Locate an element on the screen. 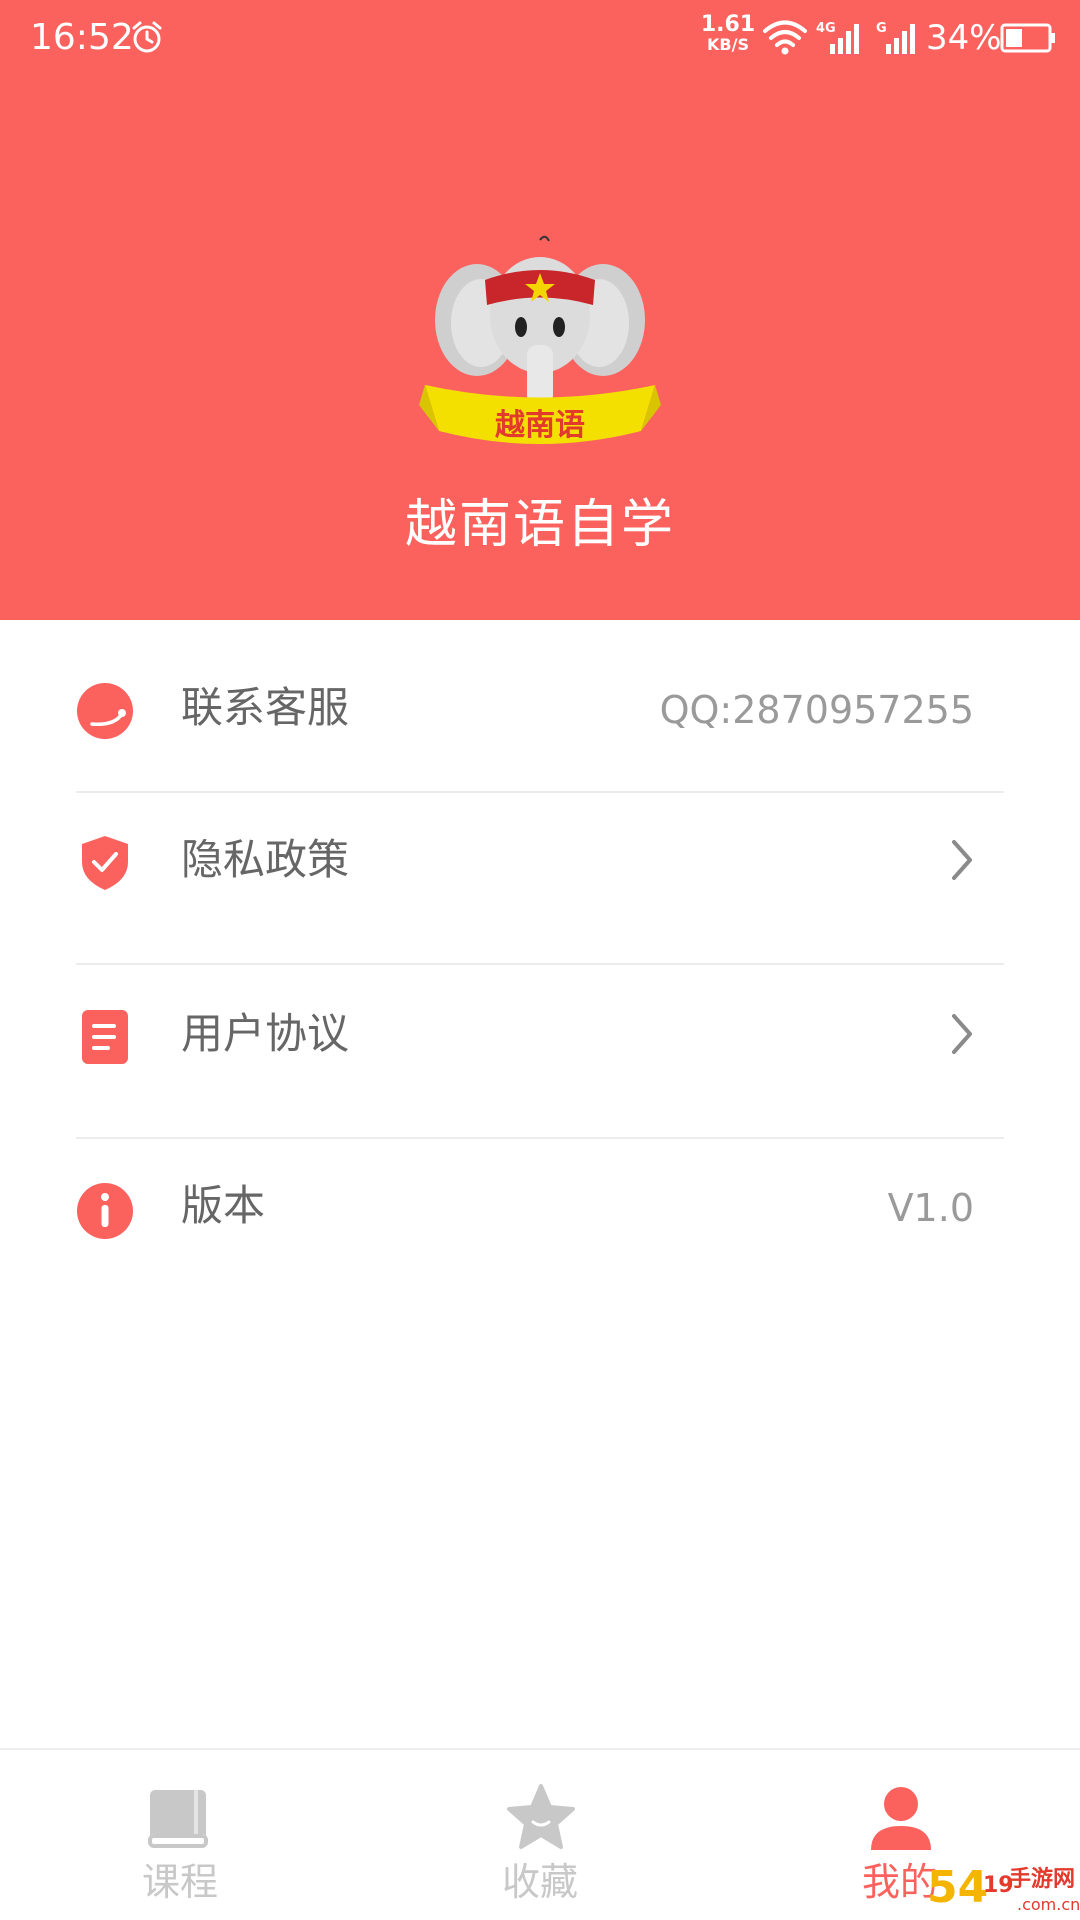 This screenshot has height=1920, width=1080. network-speed-unit: KB/S is located at coordinates (728, 44).